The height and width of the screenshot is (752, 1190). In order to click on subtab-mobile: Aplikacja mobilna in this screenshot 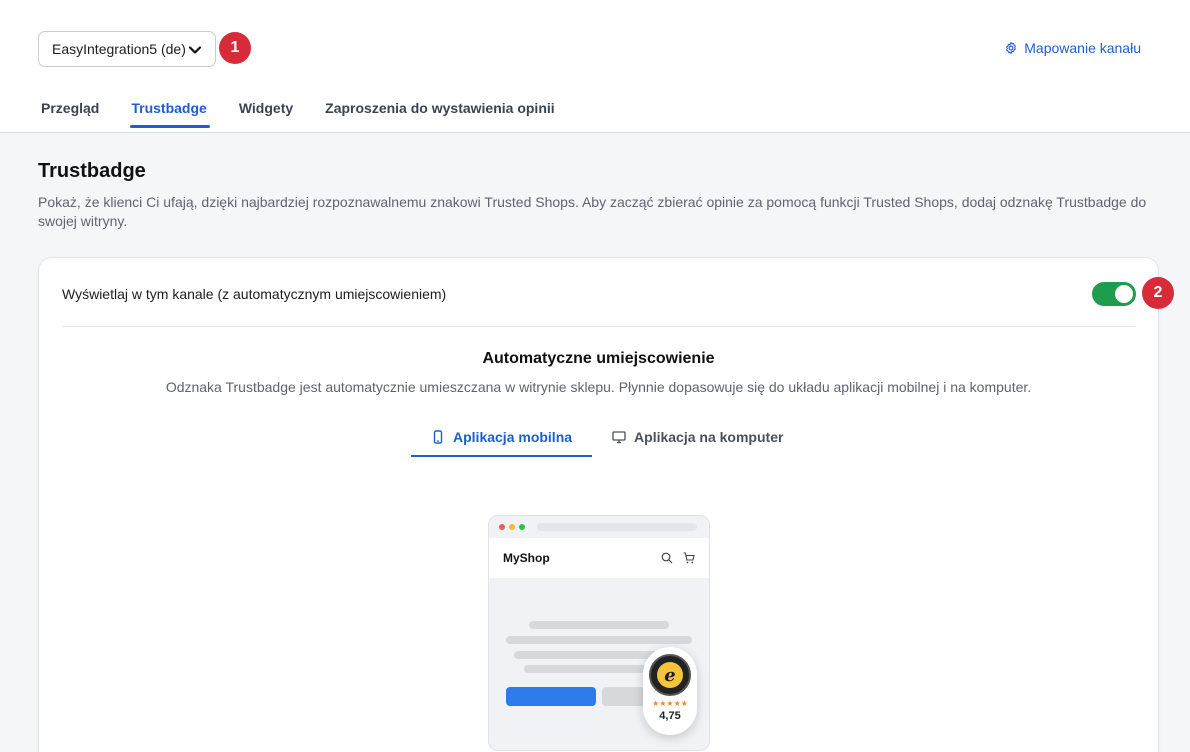, I will do `click(502, 441)`.